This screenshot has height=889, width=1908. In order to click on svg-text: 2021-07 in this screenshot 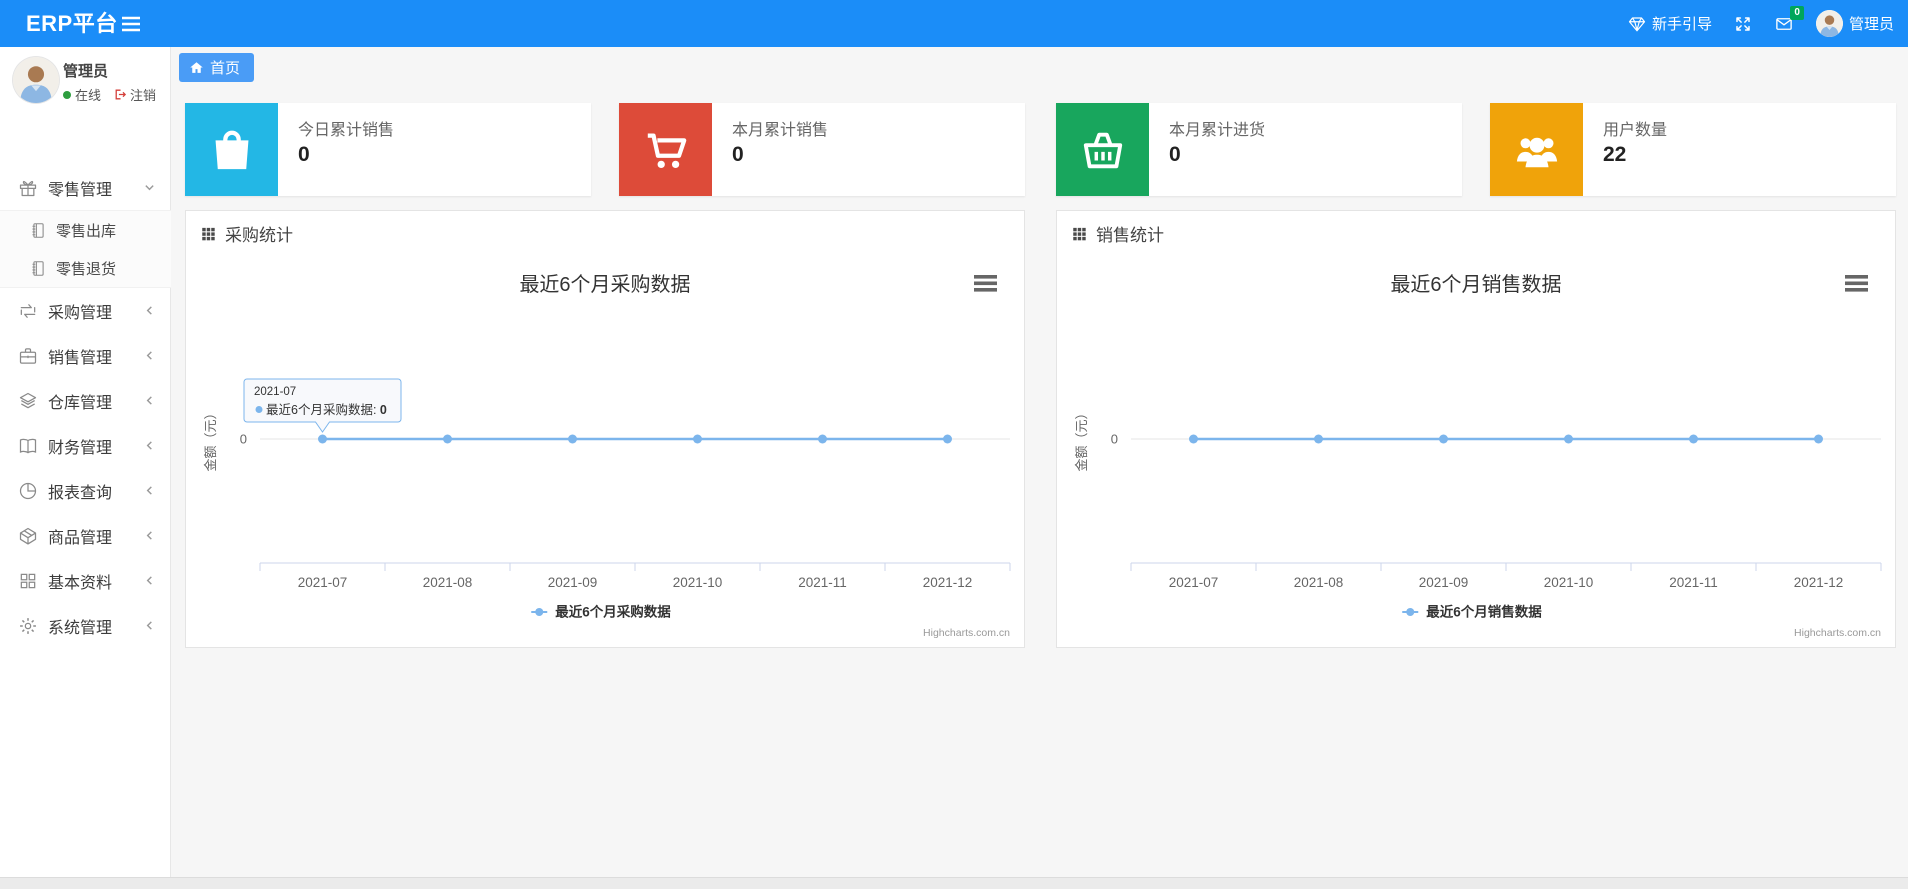, I will do `click(275, 392)`.